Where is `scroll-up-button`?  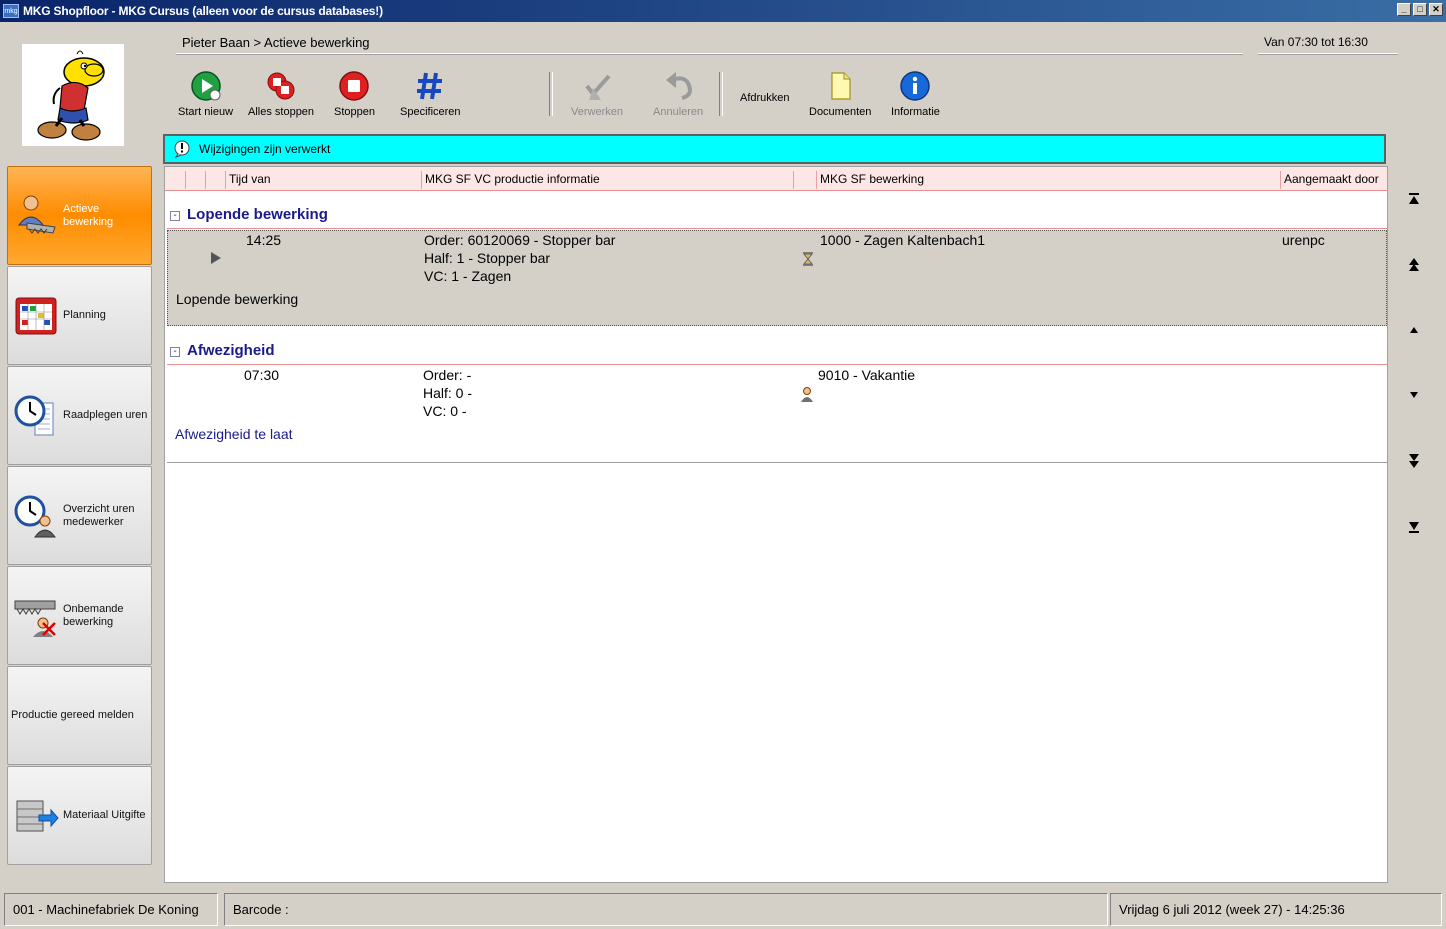 scroll-up-button is located at coordinates (1414, 330).